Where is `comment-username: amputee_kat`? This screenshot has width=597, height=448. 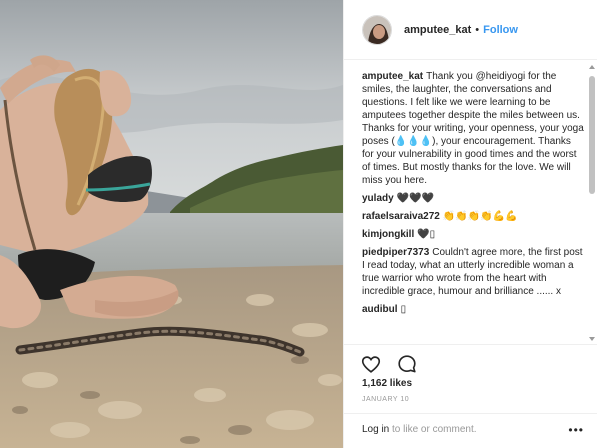
comment-username: amputee_kat is located at coordinates (392, 76).